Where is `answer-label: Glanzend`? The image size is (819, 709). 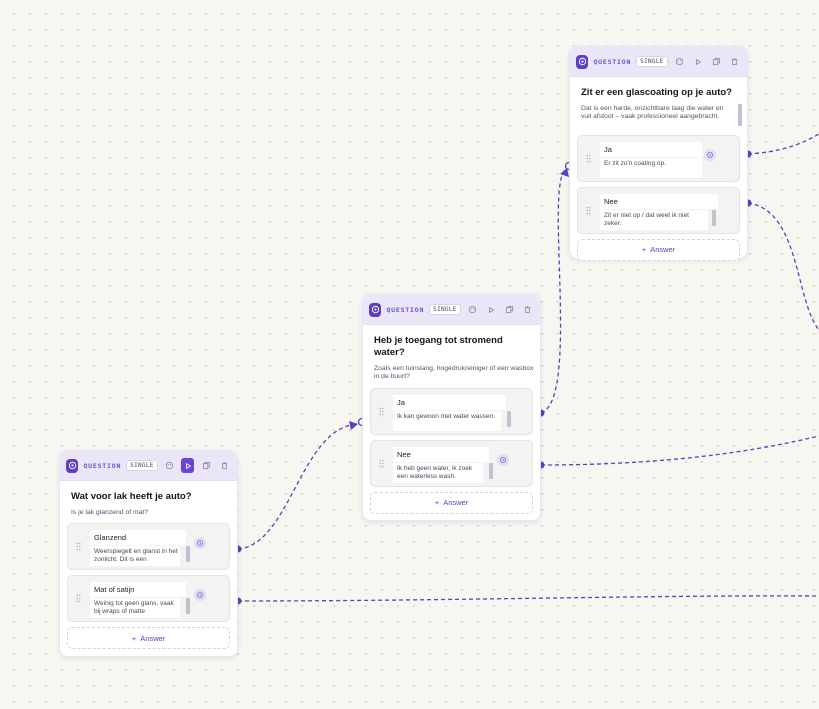 answer-label: Glanzend is located at coordinates (138, 538).